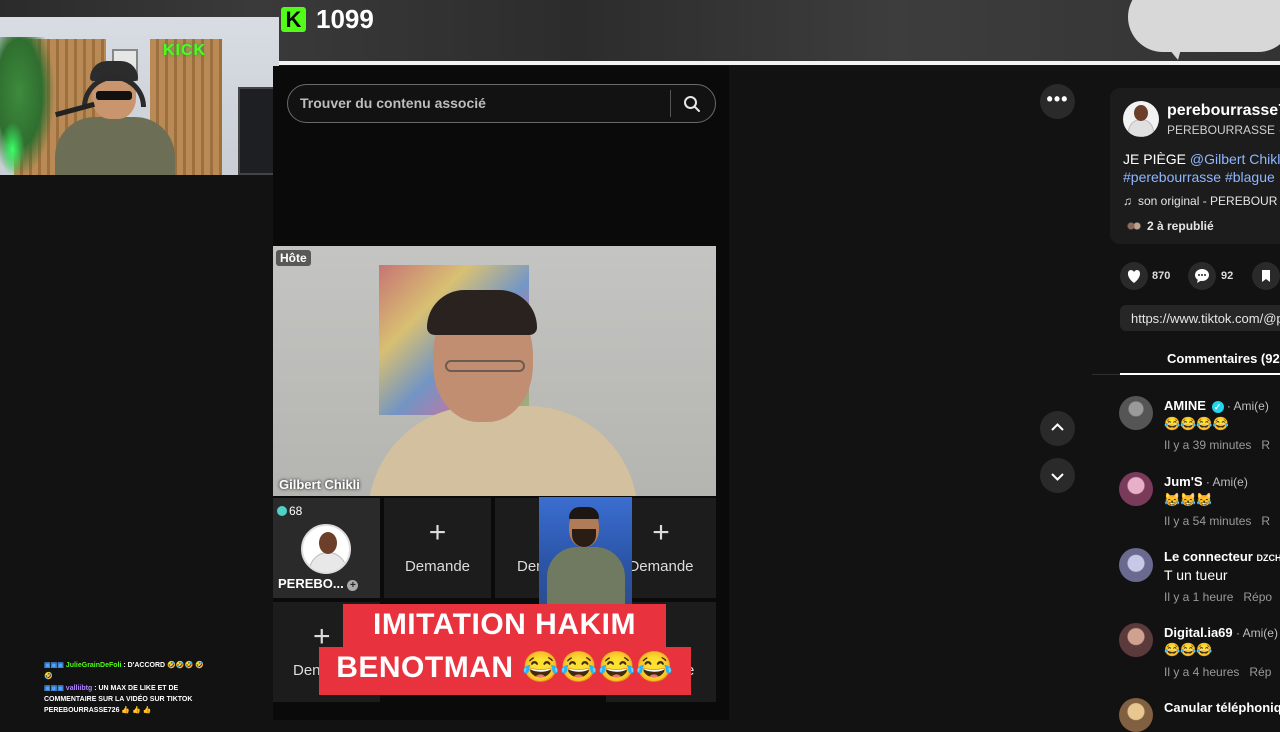 Image resolution: width=1280 pixels, height=732 pixels. Describe the element at coordinates (1141, 128) in the screenshot. I see `avatar-body` at that location.